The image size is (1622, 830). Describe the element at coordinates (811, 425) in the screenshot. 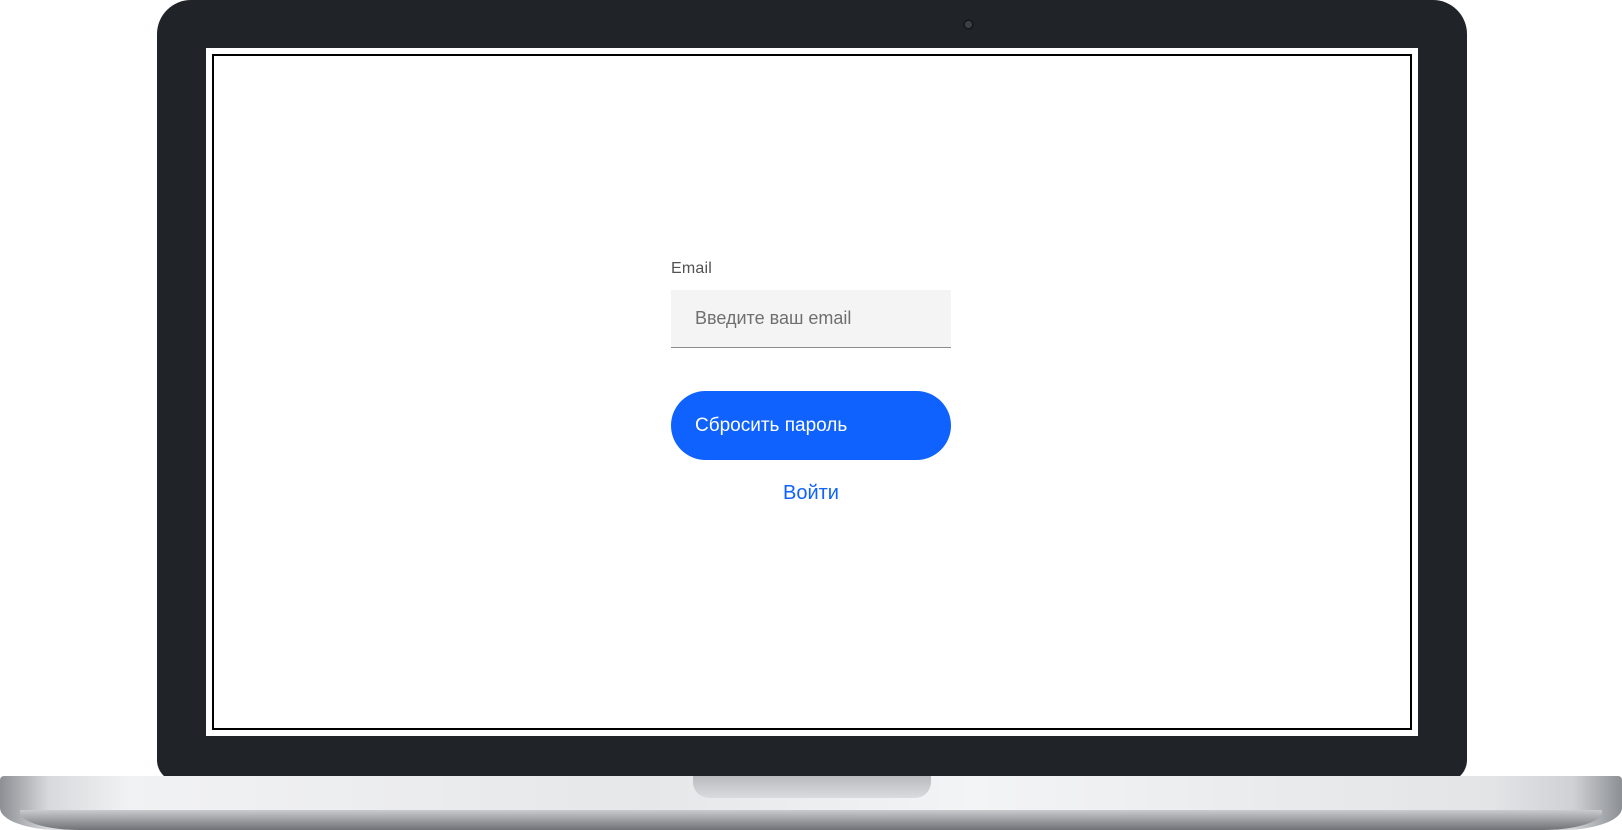

I see `reset-password-button: Сбросить пароль` at that location.